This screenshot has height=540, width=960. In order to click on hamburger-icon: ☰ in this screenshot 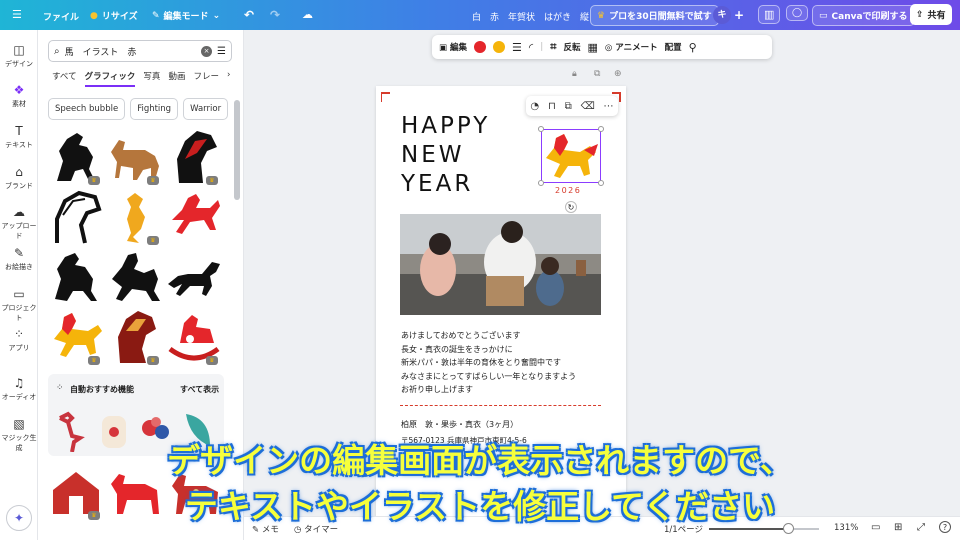, I will do `click(17, 14)`.